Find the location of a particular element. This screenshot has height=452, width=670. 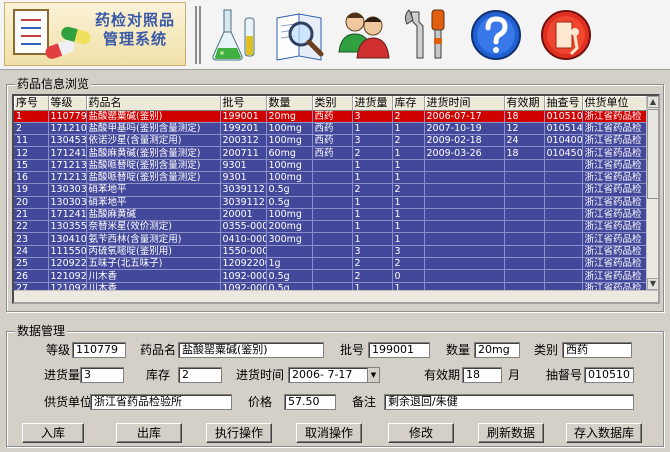

vertical-scrollbar: ▲ ▼ is located at coordinates (652, 199).